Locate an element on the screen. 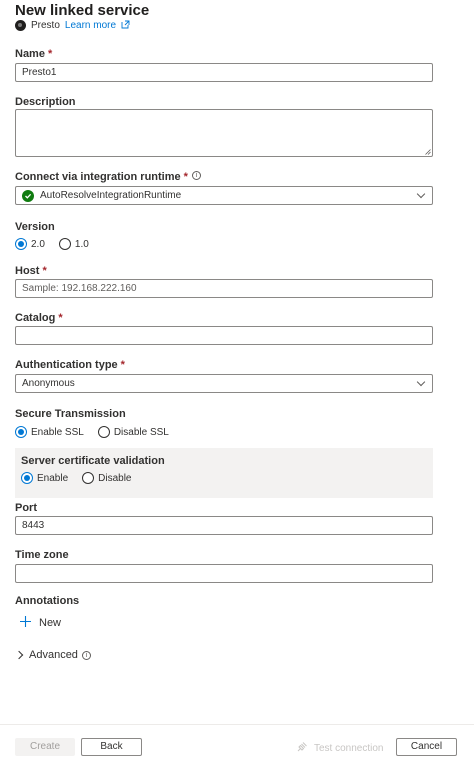 The height and width of the screenshot is (760, 474). test-connection-button: Test connection is located at coordinates (340, 748).